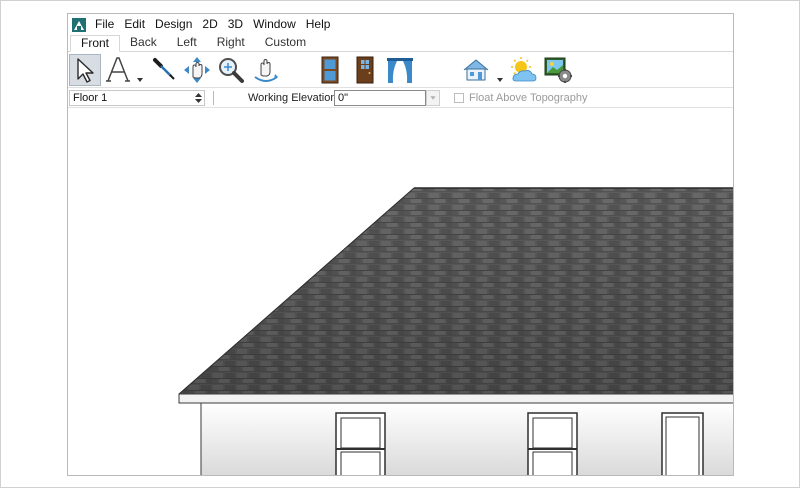  I want to click on house-tool-button, so click(476, 70).